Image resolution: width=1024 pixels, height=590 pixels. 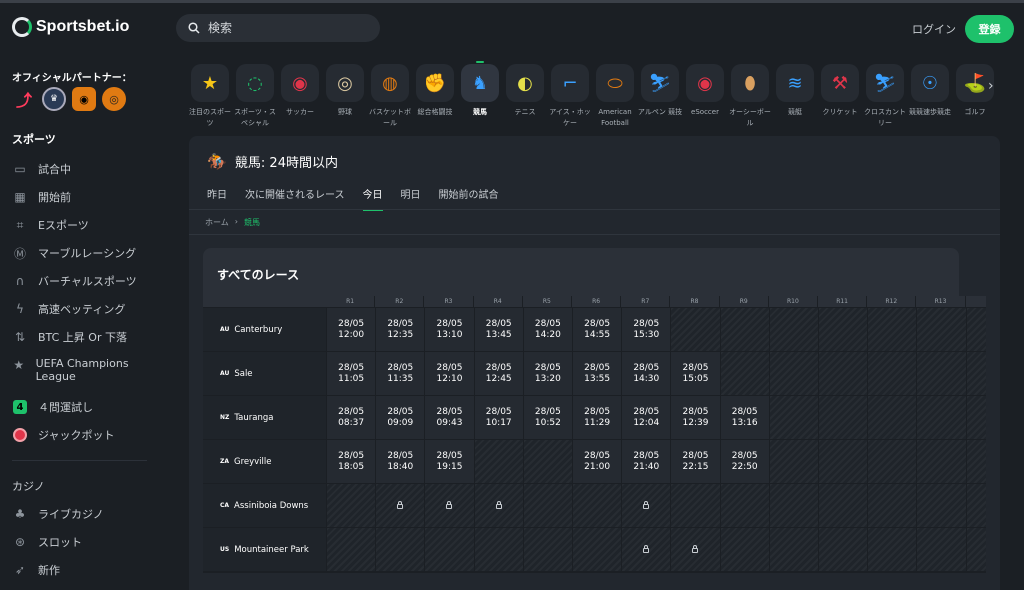 I want to click on race-time-cell: 28/05 09:09, so click(x=400, y=417).